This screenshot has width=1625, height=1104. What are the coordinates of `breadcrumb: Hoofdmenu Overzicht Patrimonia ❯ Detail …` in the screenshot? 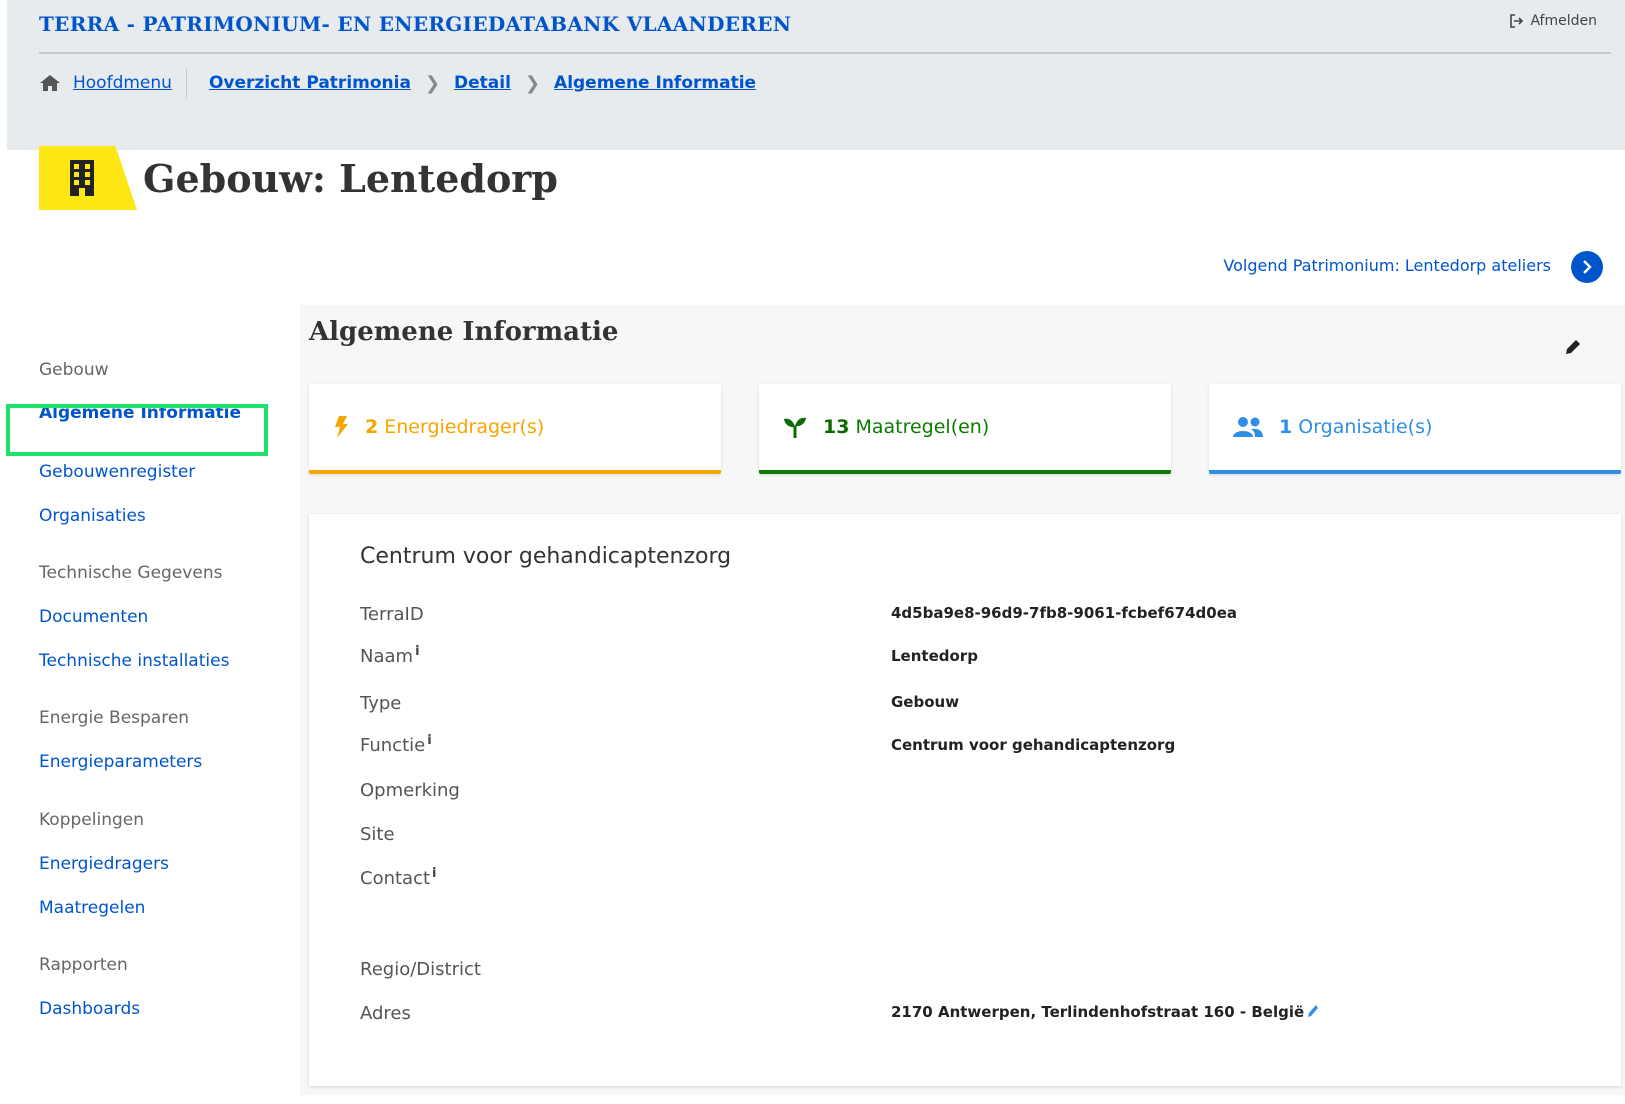 It's located at (397, 83).